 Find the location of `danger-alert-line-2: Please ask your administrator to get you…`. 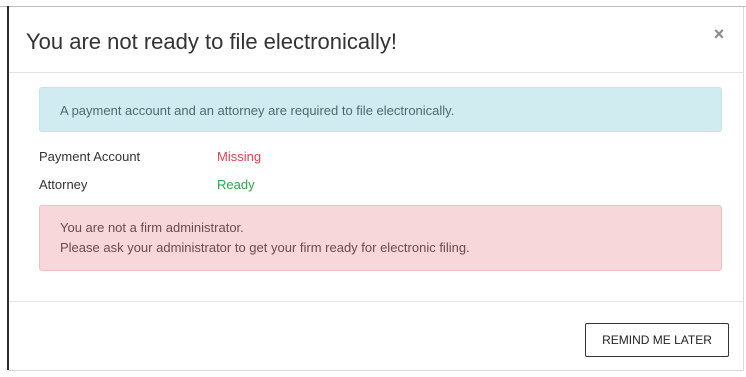

danger-alert-line-2: Please ask your administrator to get you… is located at coordinates (265, 247).